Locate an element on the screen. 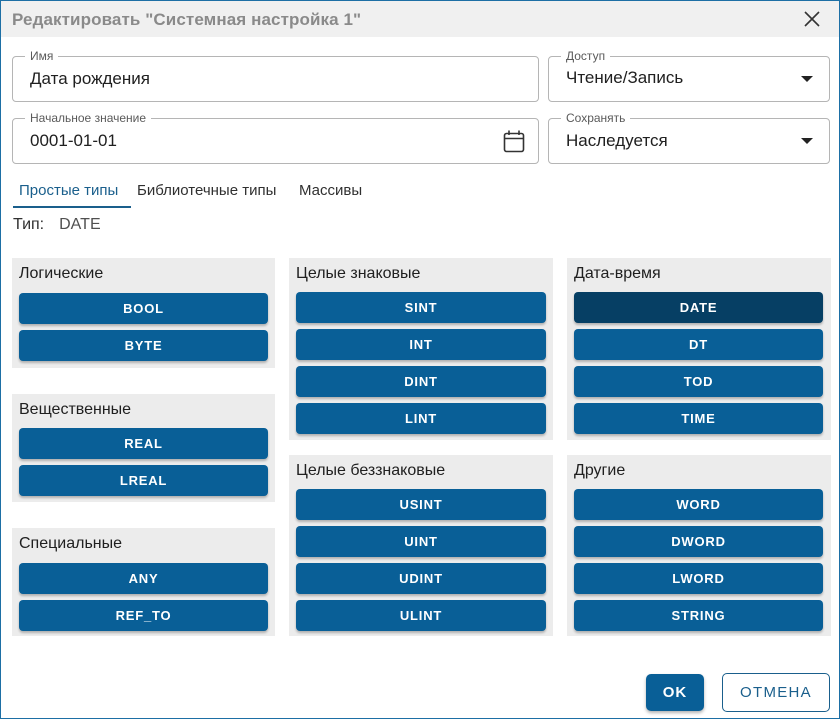  group-title: Логические is located at coordinates (61, 273).